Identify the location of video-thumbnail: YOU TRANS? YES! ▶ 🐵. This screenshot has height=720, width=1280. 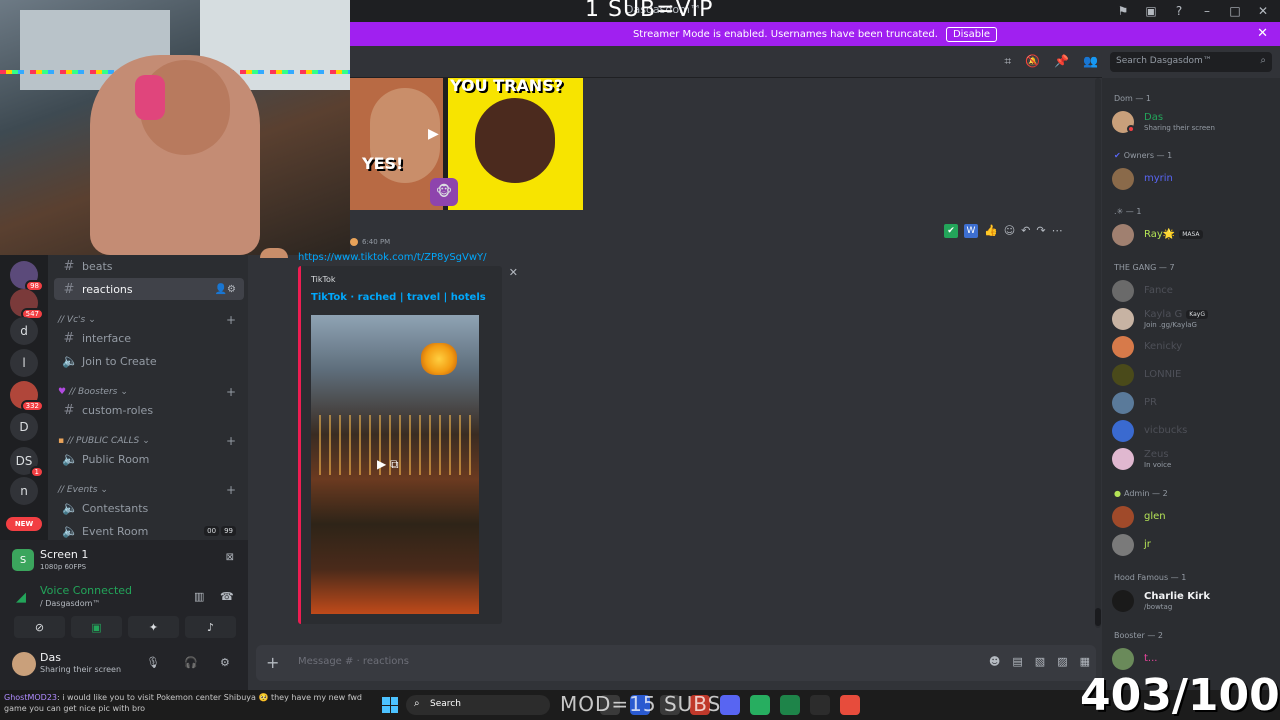
(466, 144).